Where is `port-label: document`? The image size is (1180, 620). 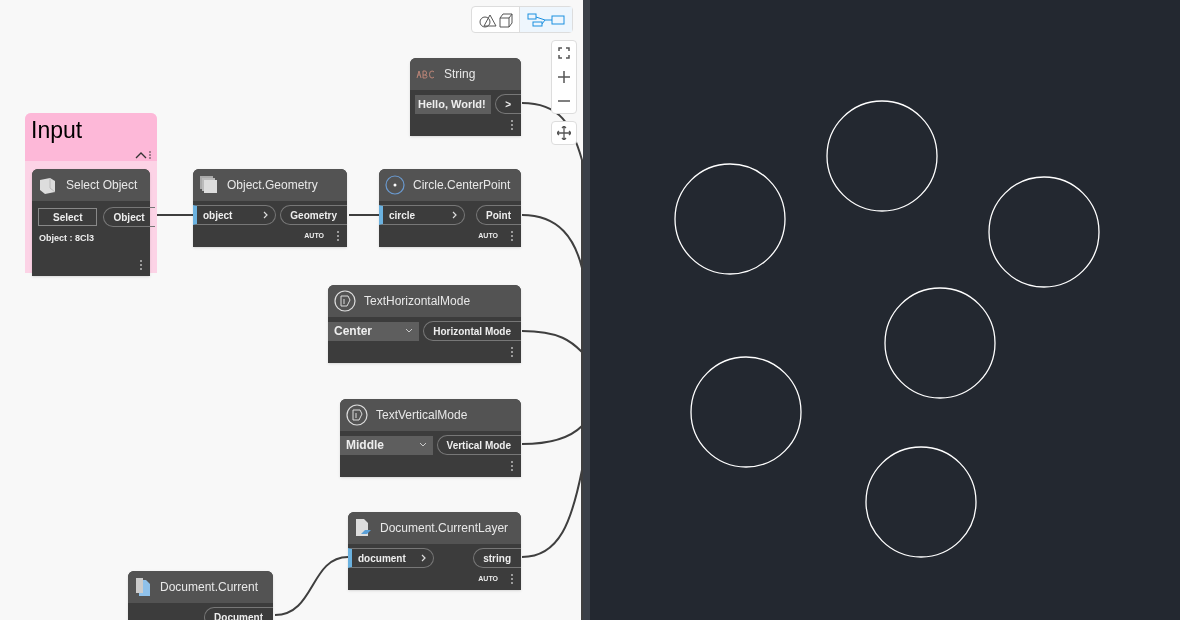 port-label: document is located at coordinates (382, 558).